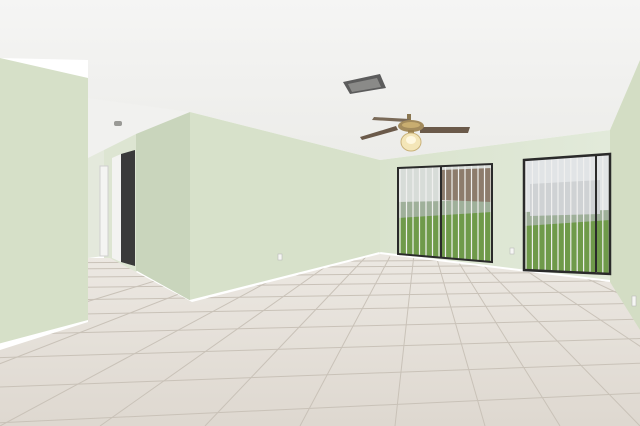 This screenshot has width=640, height=426. I want to click on window-left, so click(445, 213).